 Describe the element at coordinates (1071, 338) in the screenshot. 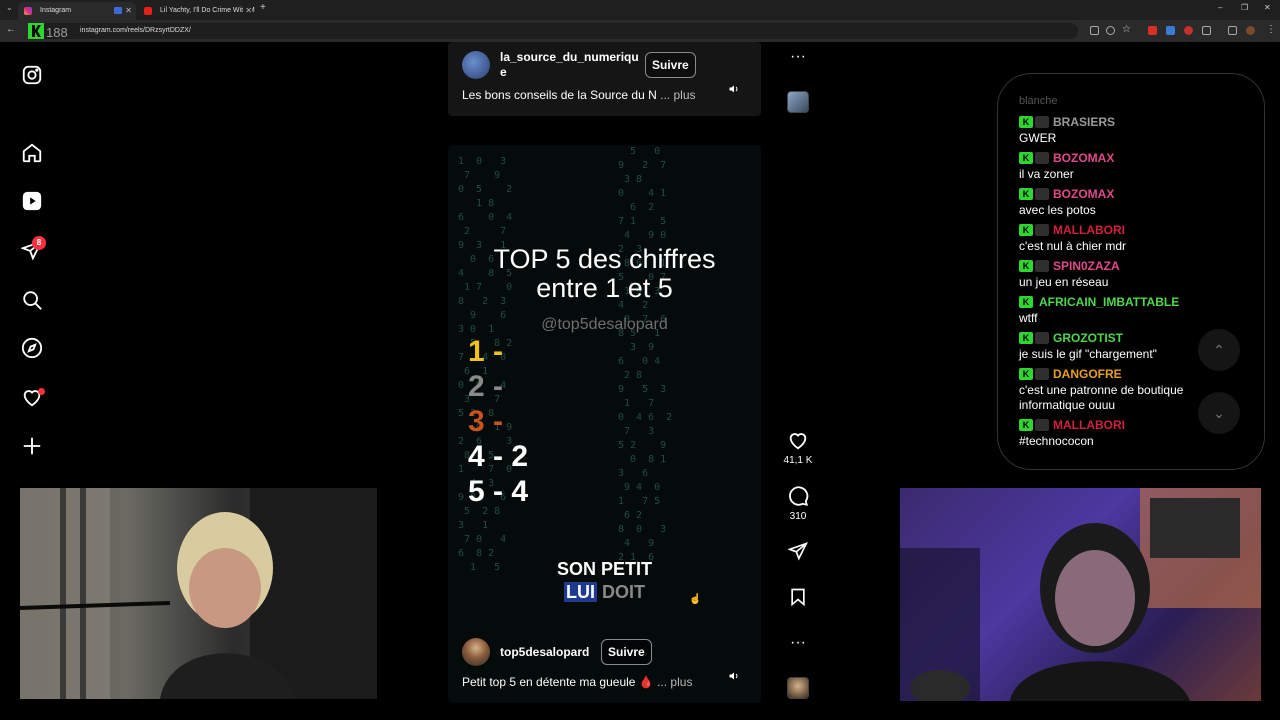

I see `chat-username: K GROZOTIST` at that location.